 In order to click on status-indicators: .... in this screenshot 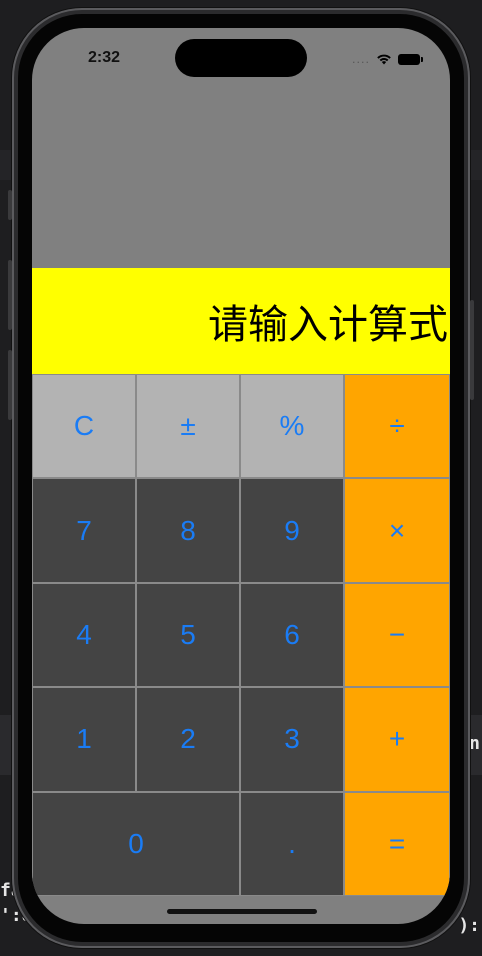, I will do `click(387, 59)`.